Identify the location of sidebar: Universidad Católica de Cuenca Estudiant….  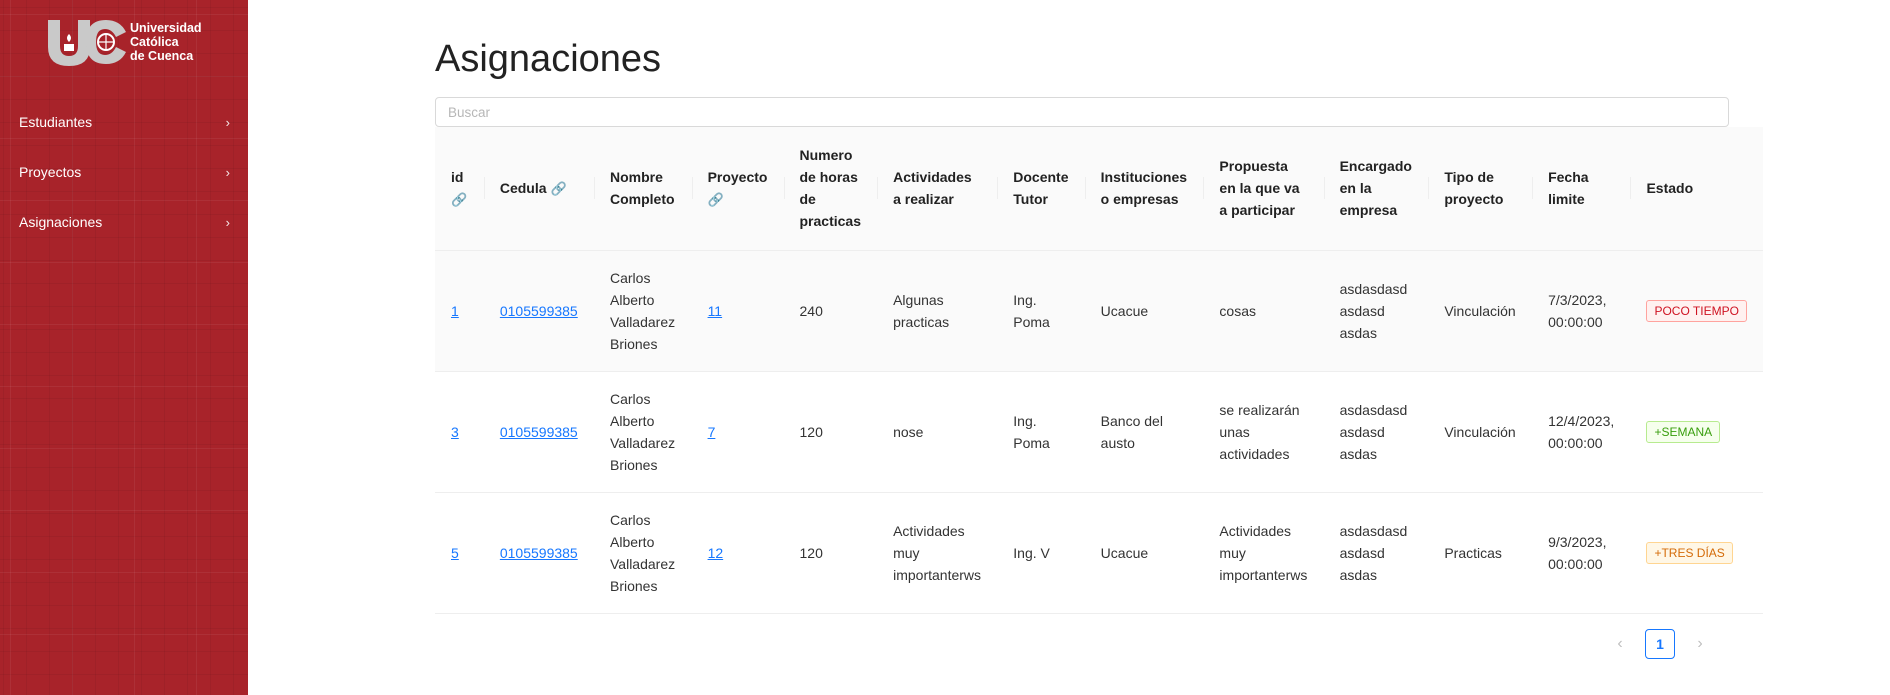
(124, 347).